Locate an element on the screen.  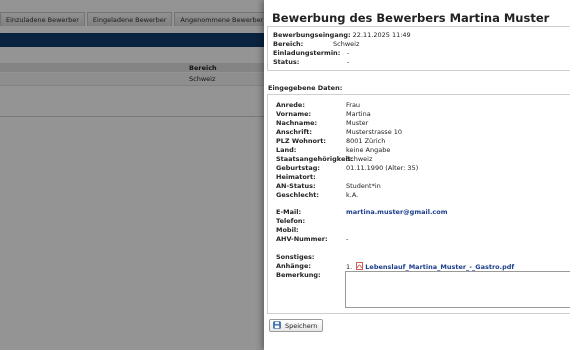
field-label: PLZ Wohnort: is located at coordinates (301, 141).